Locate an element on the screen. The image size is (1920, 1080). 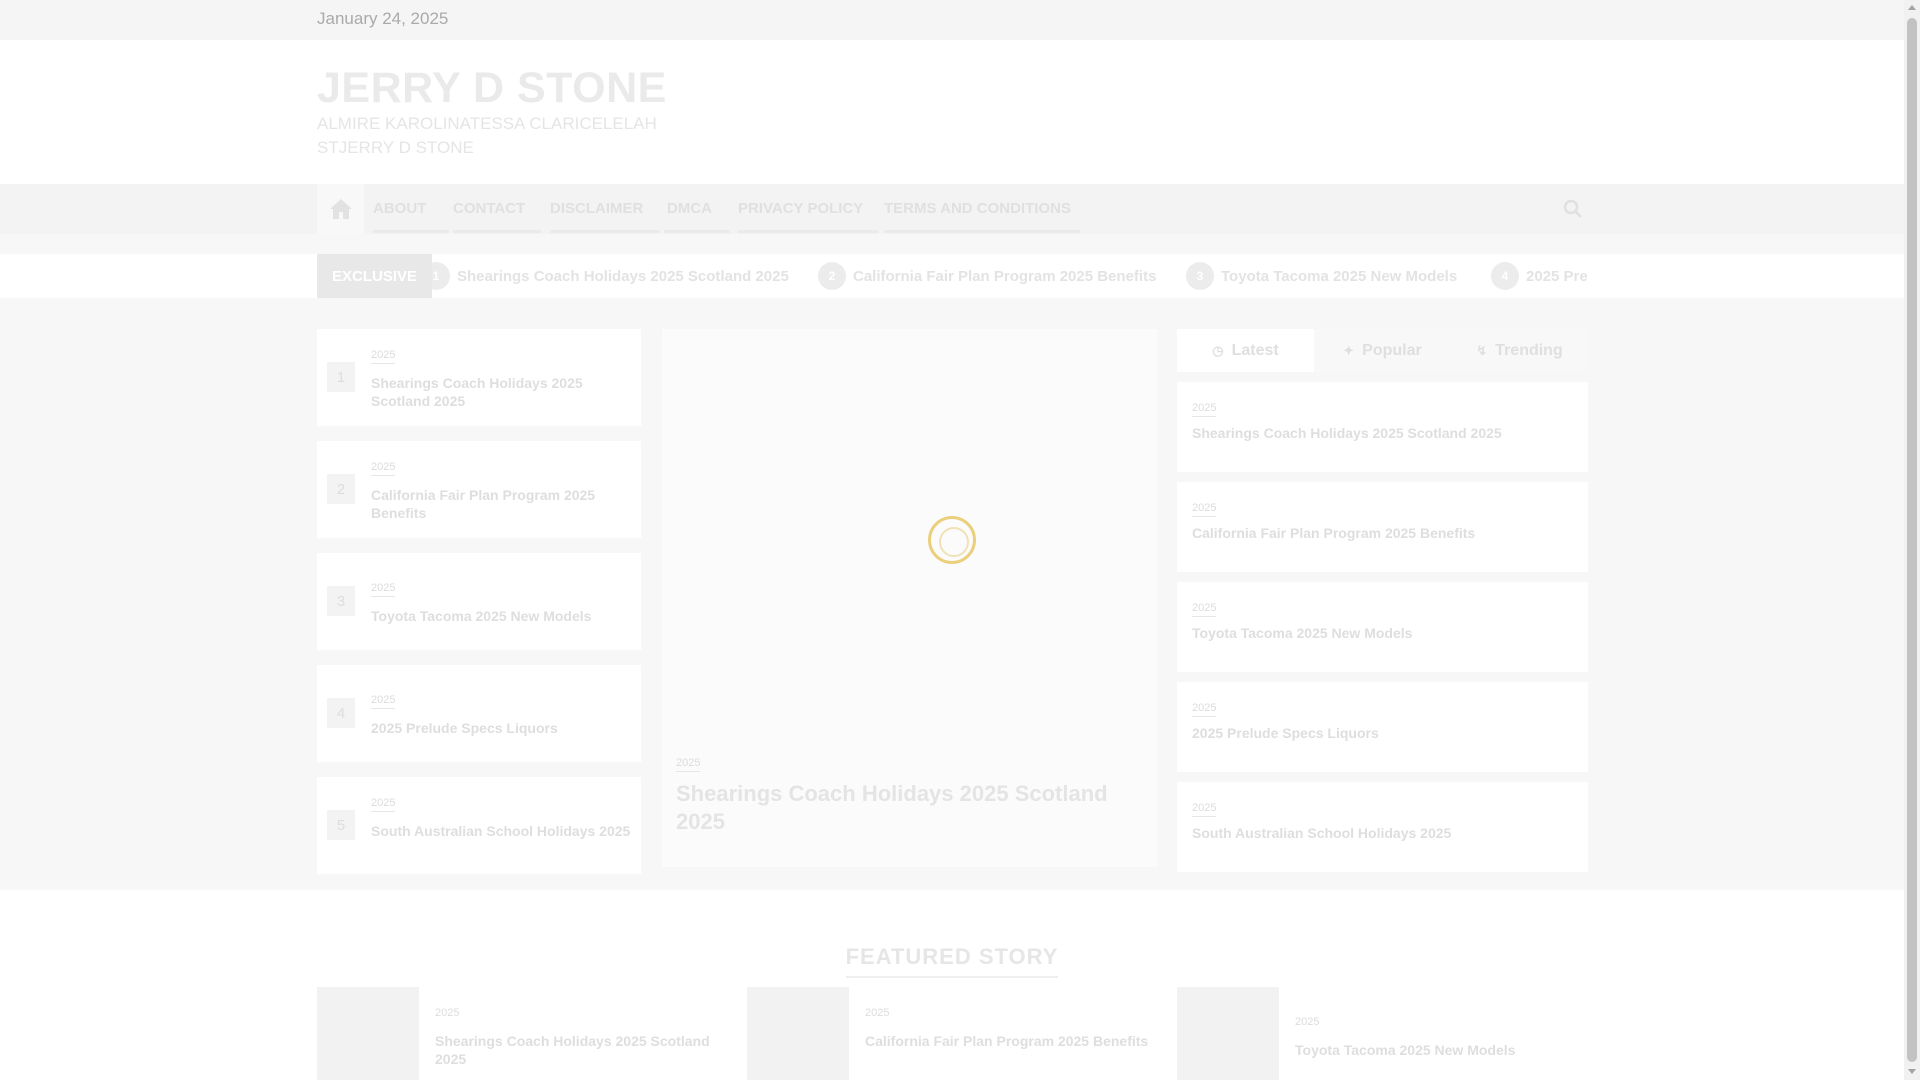
scrollbar-thumb is located at coordinates (1912, 540).